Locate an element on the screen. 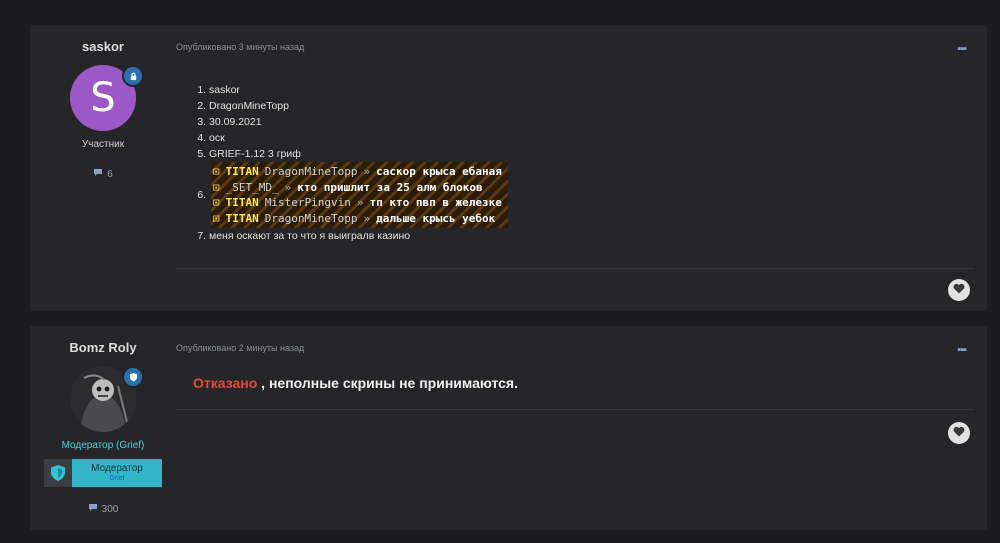 The height and width of the screenshot is (543, 1000). reply-message: , неполные скрины не принимаются. is located at coordinates (389, 383).